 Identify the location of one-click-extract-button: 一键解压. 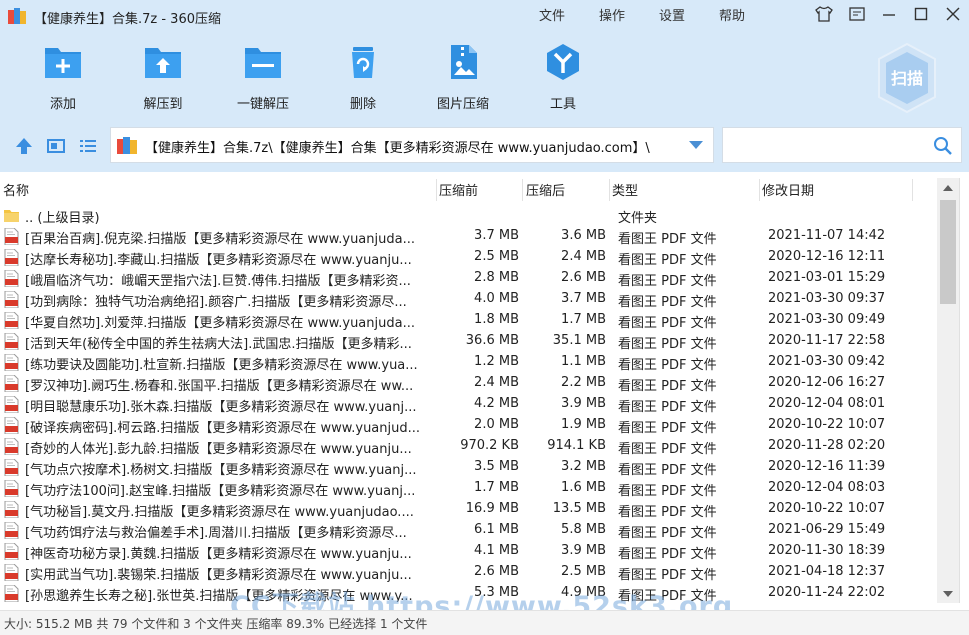
(263, 78).